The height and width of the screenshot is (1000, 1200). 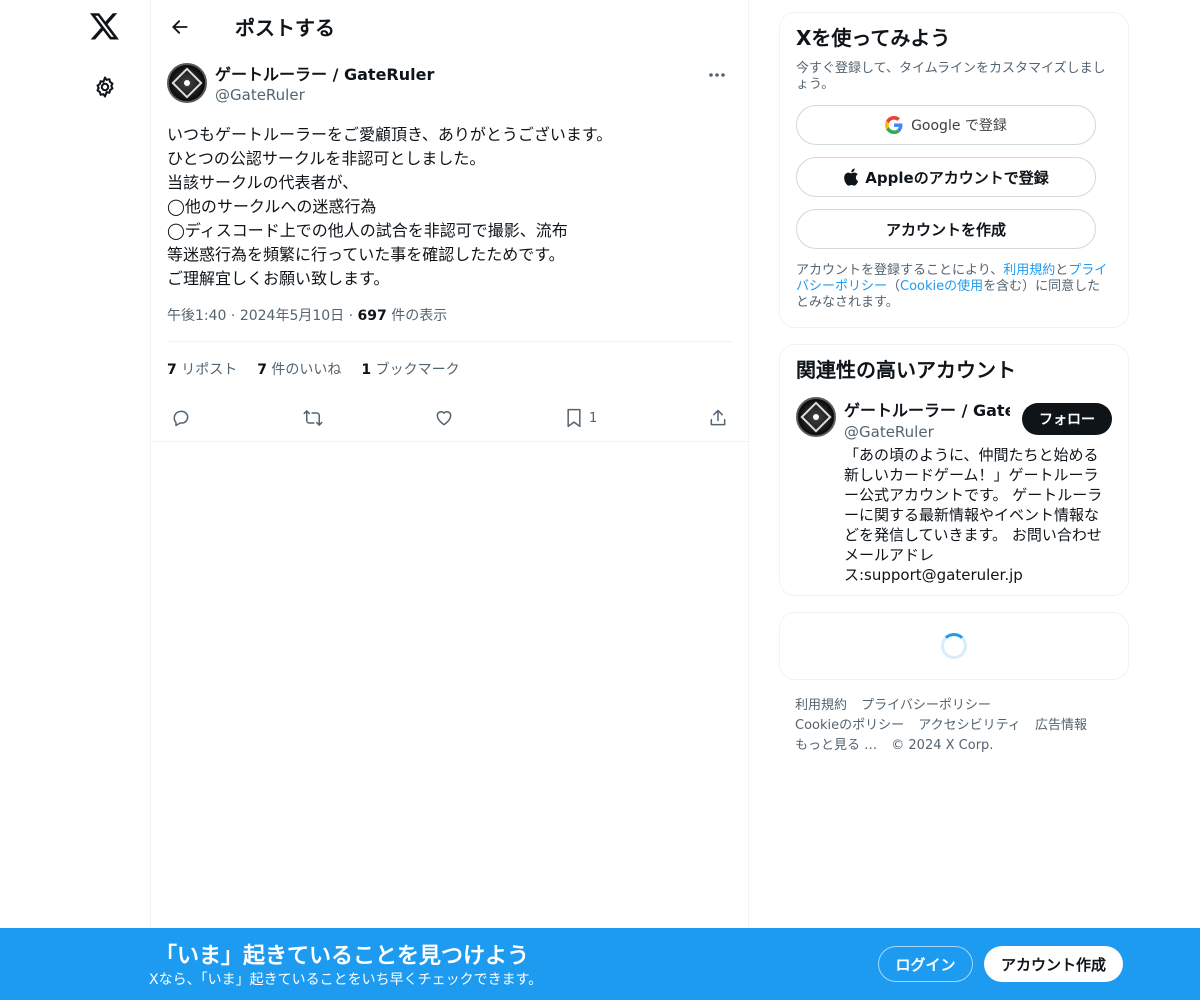 I want to click on login-button: ログイン, so click(x=925, y=964).